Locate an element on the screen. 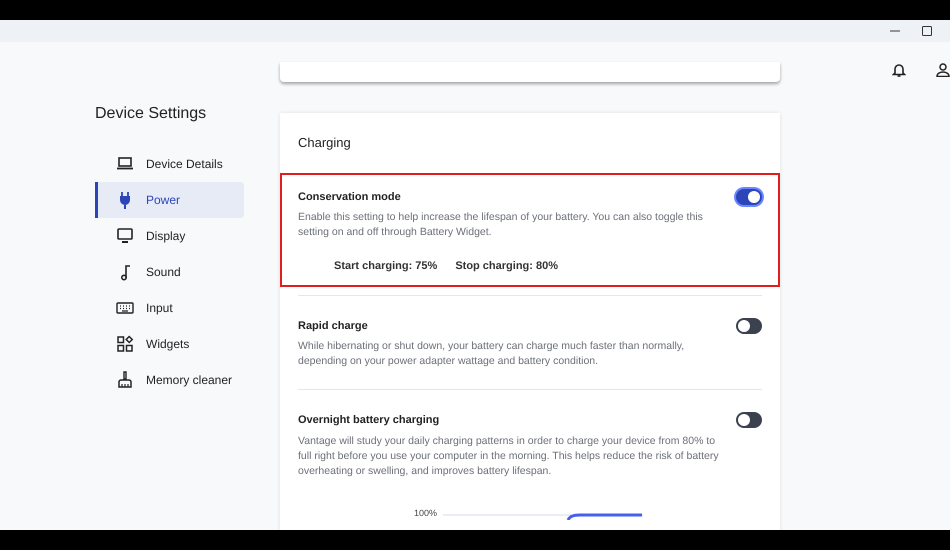 Image resolution: width=950 pixels, height=550 pixels. section-title: Charging is located at coordinates (324, 143).